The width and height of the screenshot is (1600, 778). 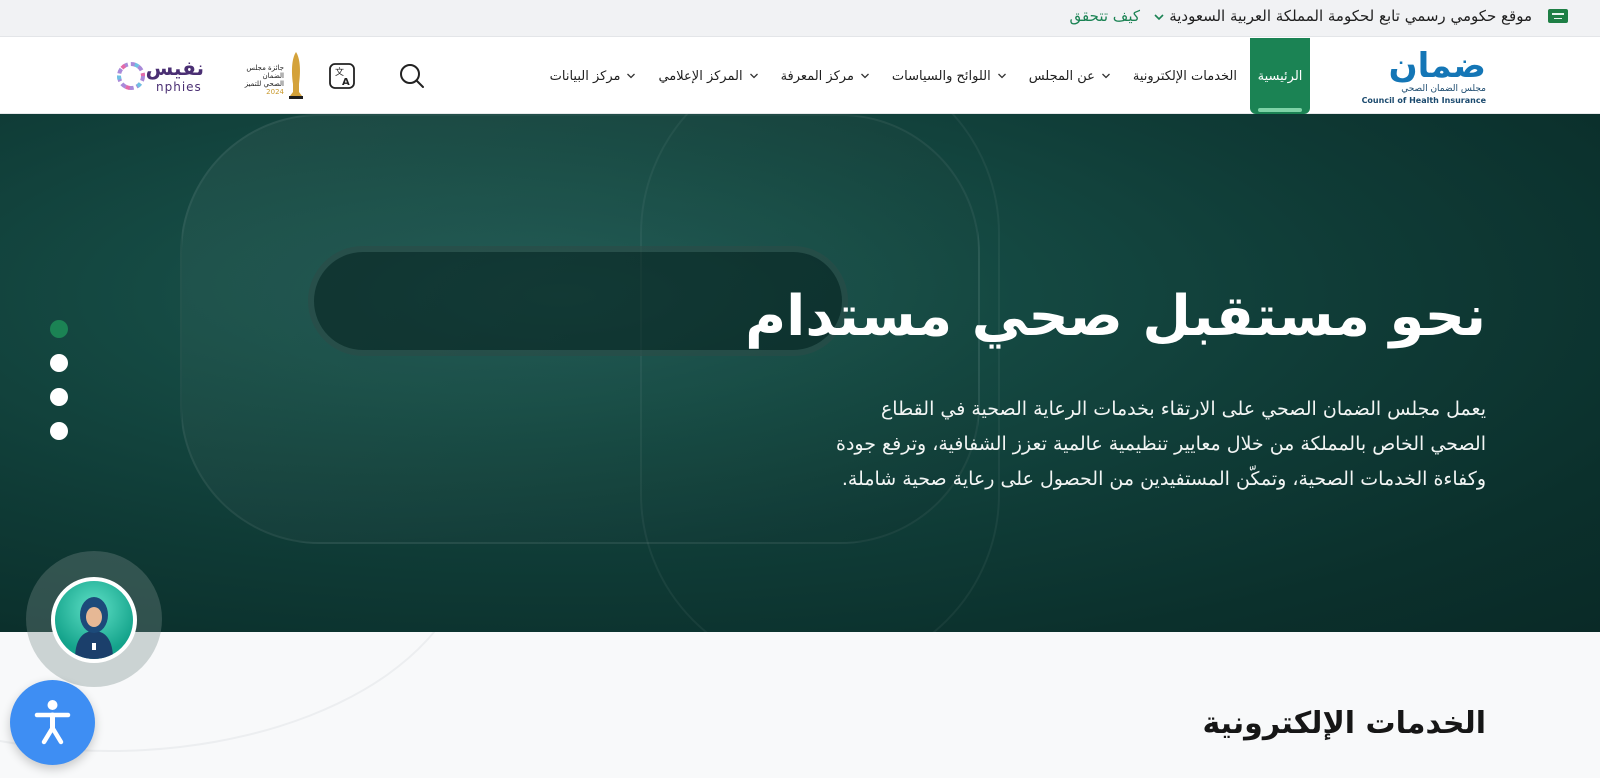 I want to click on assistant-figure-icon, so click(x=94, y=628).